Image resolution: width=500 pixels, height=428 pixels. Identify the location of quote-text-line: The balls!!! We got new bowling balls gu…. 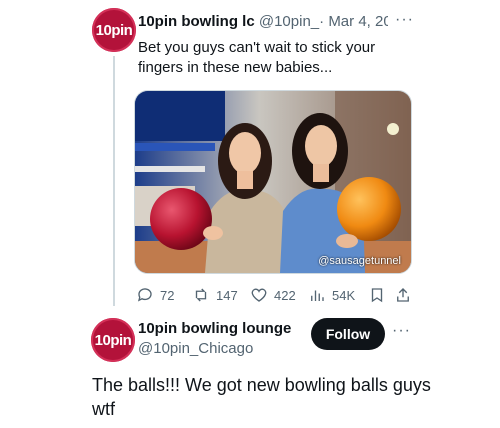
(261, 385).